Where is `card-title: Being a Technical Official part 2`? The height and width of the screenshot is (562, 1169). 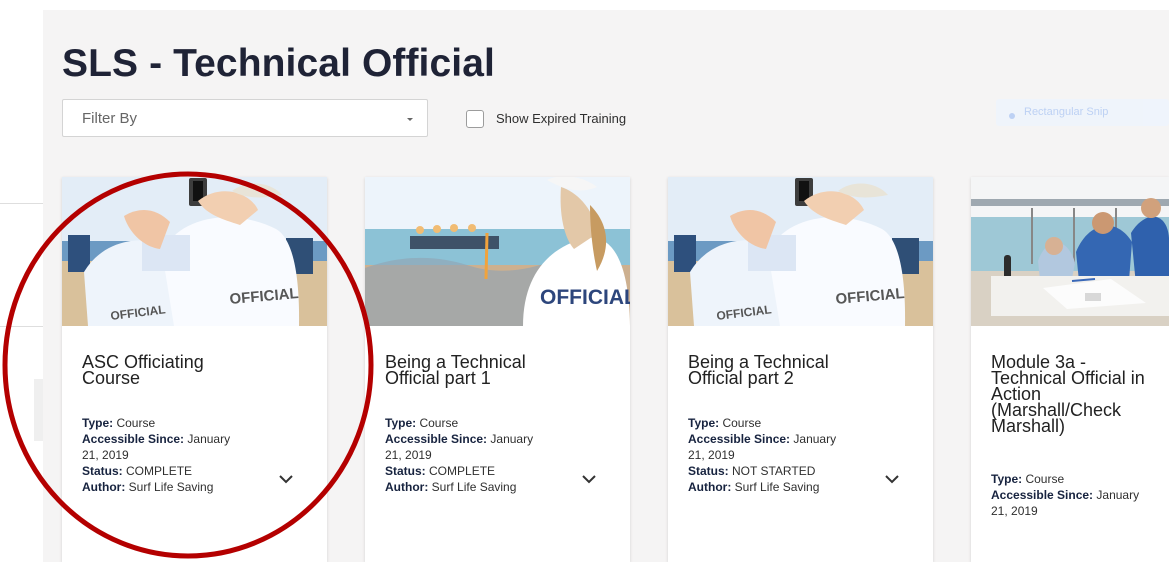 card-title: Being a Technical Official part 2 is located at coordinates (798, 370).